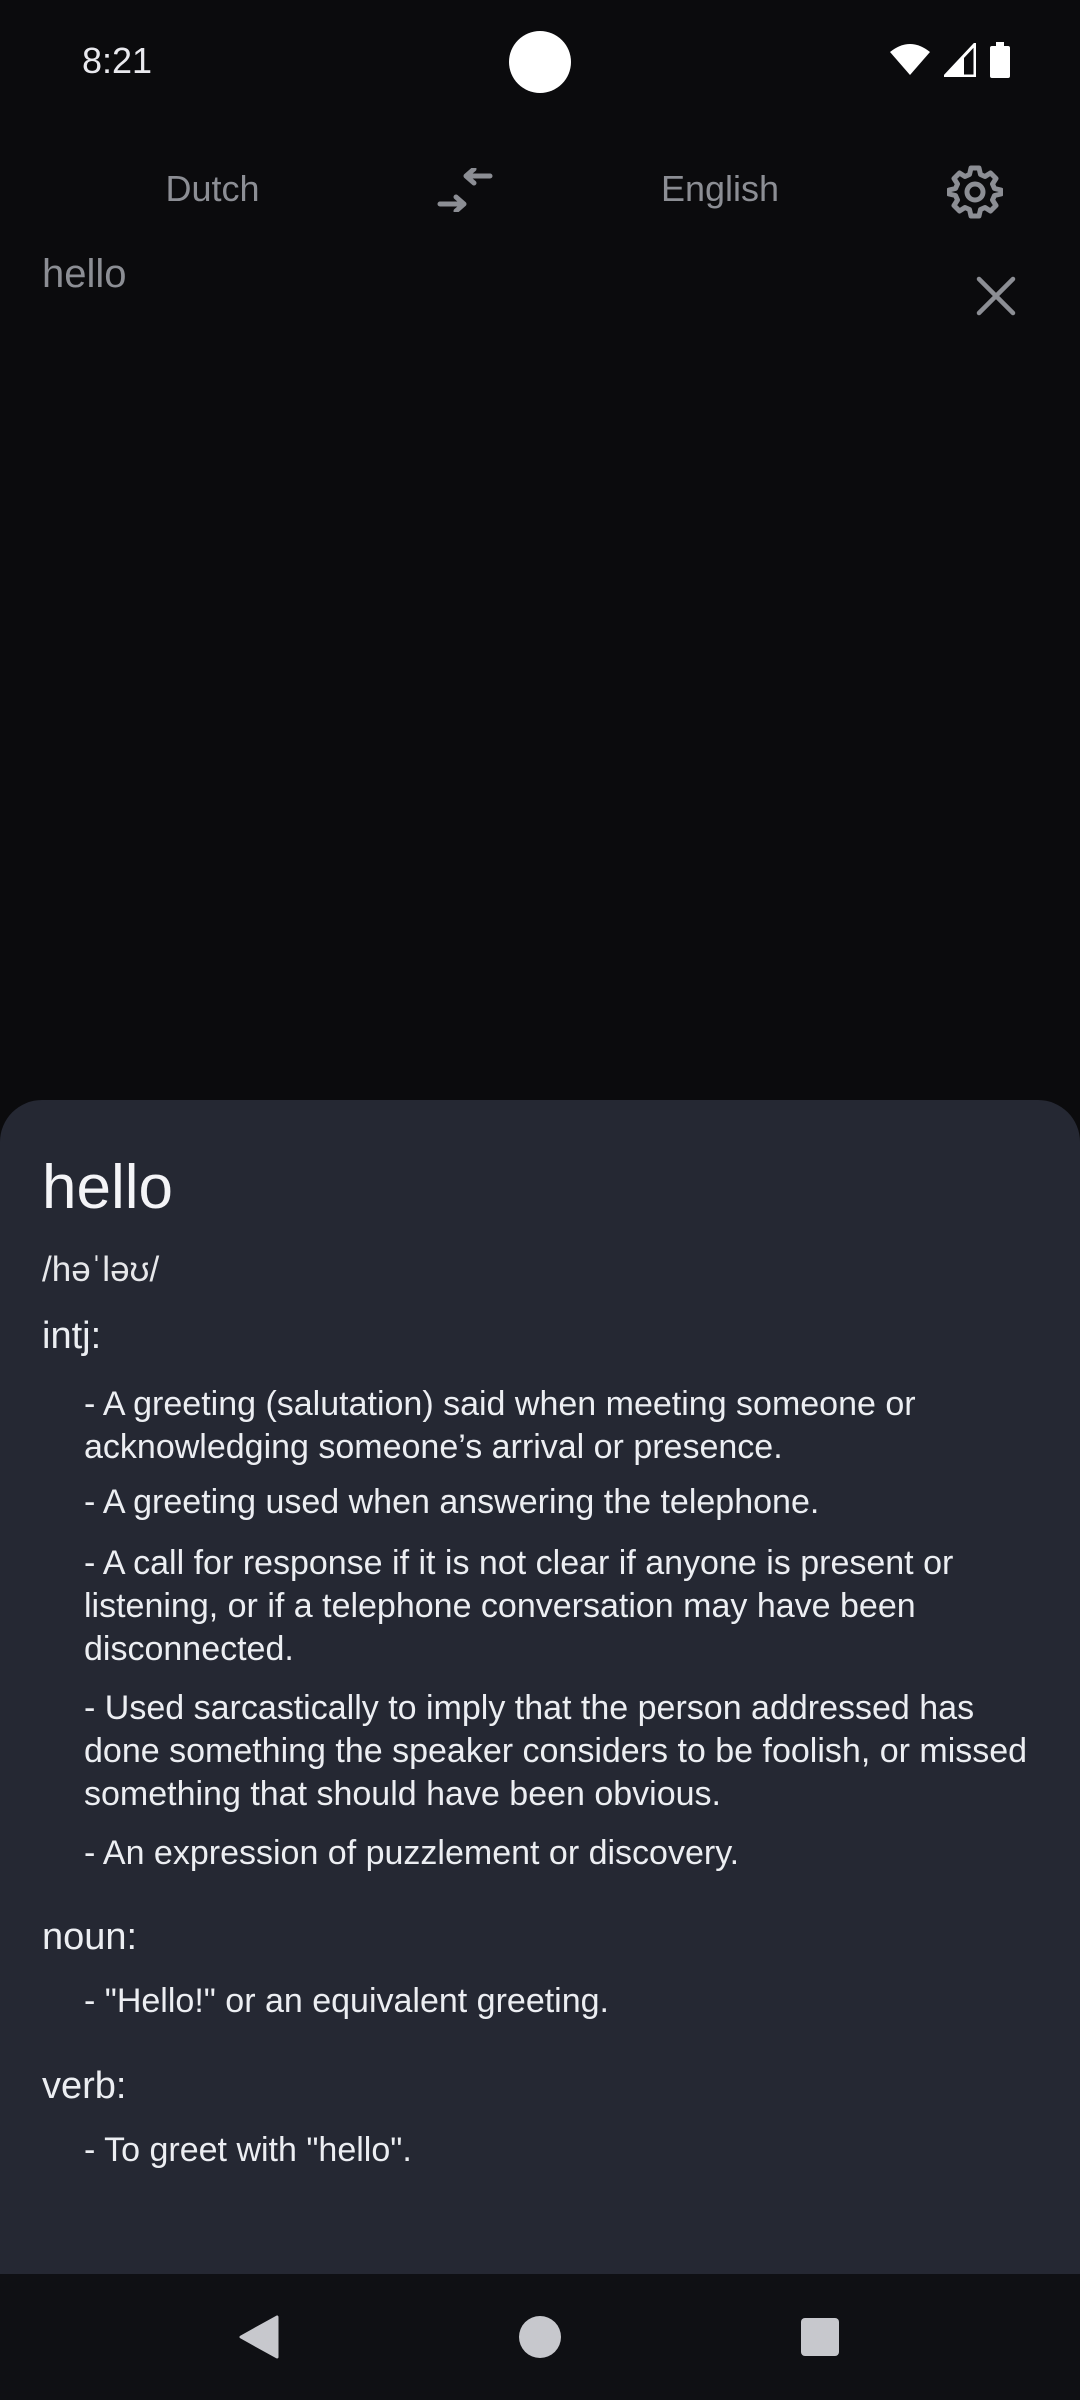 This screenshot has height=2400, width=1080. Describe the element at coordinates (910, 59) in the screenshot. I see `wifi-icon` at that location.